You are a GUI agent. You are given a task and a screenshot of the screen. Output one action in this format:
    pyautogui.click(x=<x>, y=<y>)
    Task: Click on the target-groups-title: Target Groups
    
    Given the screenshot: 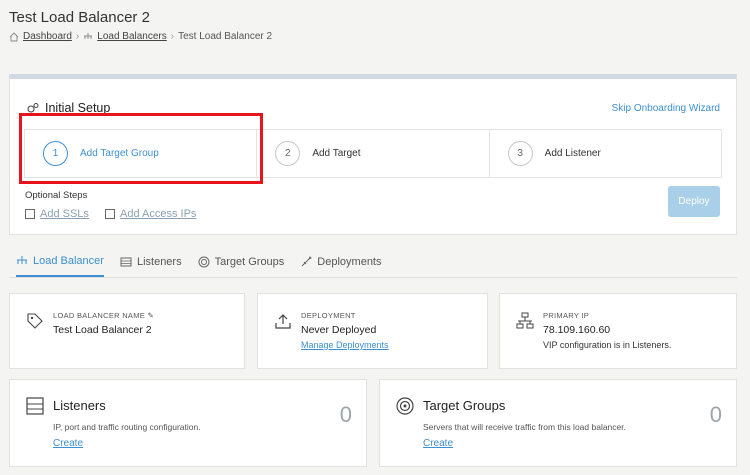 What is the action you would take?
    pyautogui.click(x=464, y=405)
    